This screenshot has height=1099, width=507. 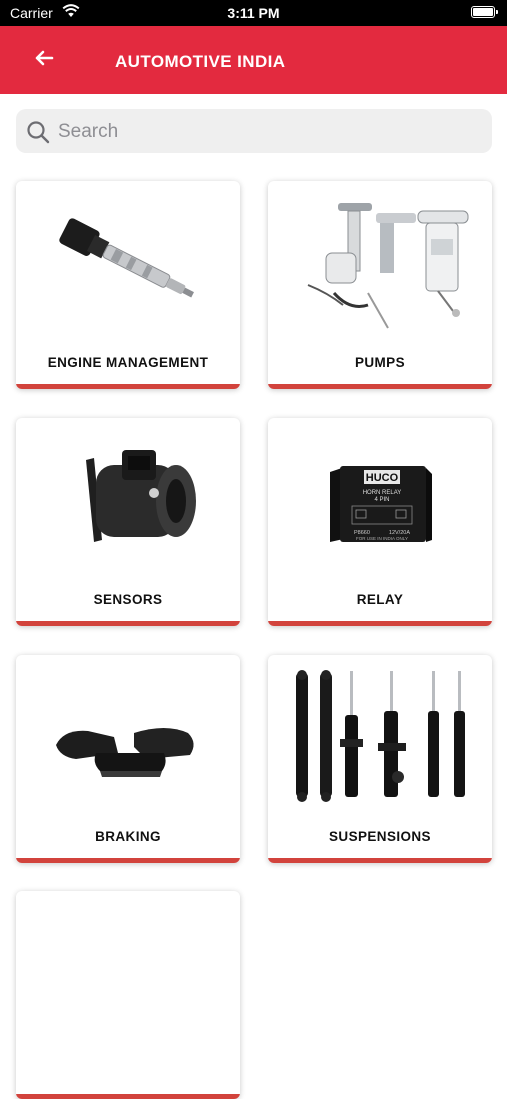 What do you see at coordinates (126, 258) in the screenshot?
I see `ignition-coil-icon` at bounding box center [126, 258].